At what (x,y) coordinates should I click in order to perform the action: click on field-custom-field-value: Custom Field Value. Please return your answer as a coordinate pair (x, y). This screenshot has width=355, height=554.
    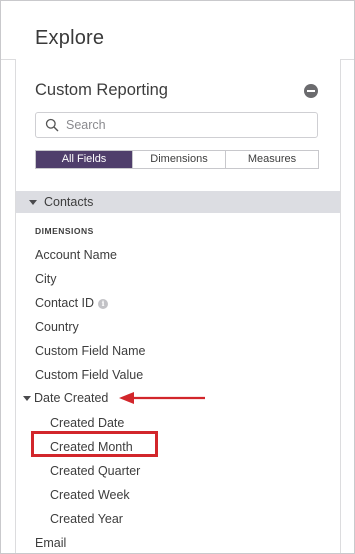
    Looking at the image, I should click on (89, 375).